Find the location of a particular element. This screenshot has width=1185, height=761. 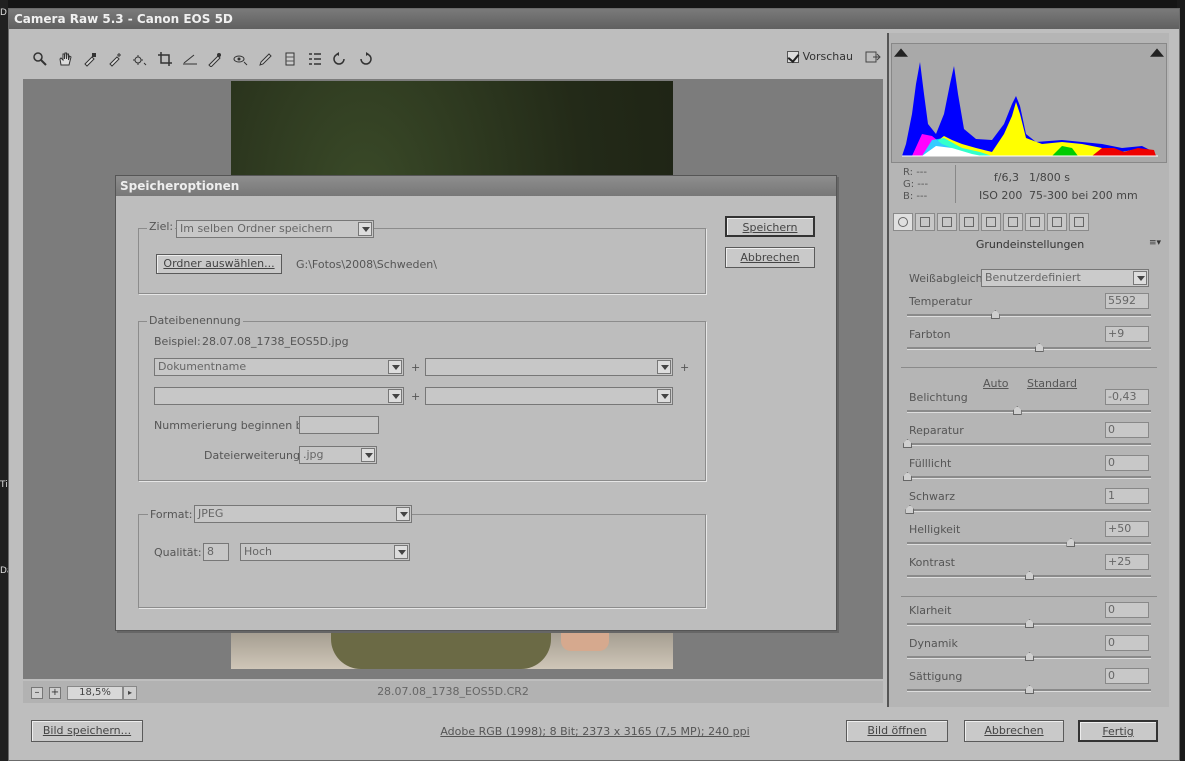

graduated-filter-icon is located at coordinates (289, 58).